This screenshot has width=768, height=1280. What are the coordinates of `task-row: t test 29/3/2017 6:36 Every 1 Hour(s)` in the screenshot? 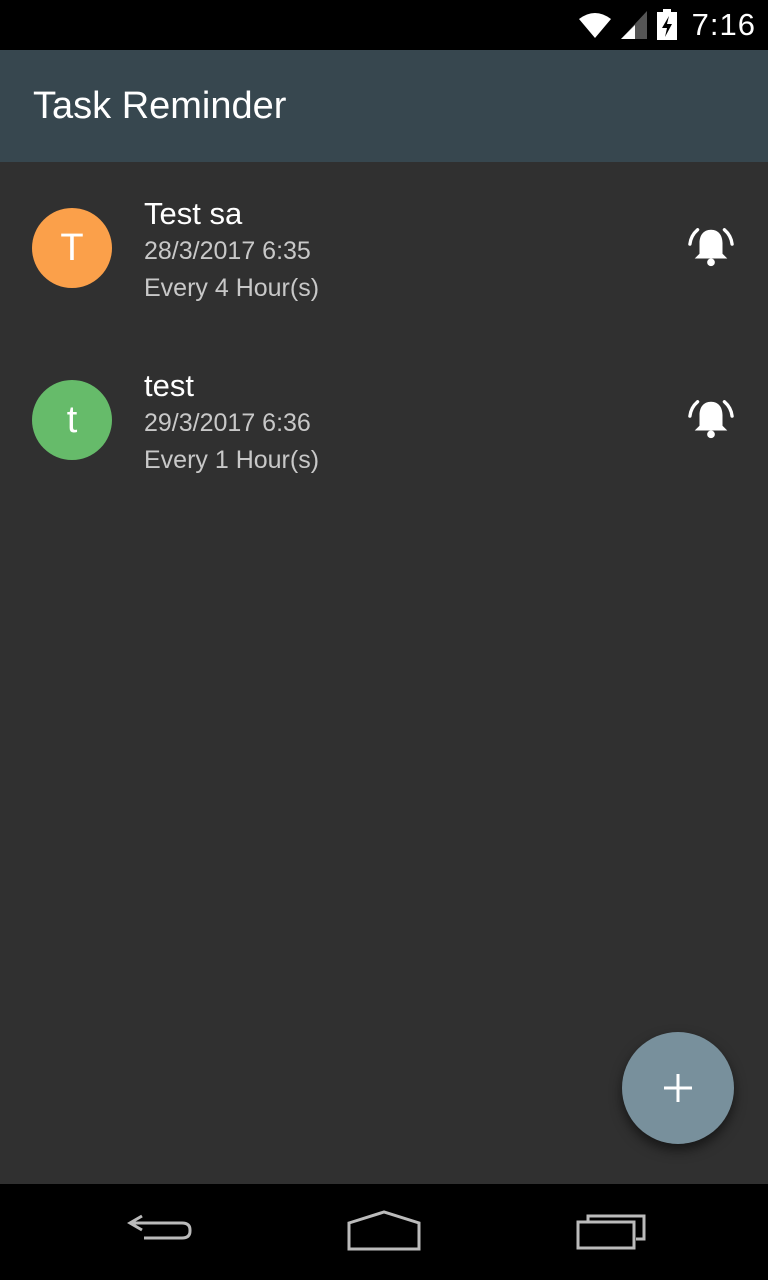 It's located at (384, 420).